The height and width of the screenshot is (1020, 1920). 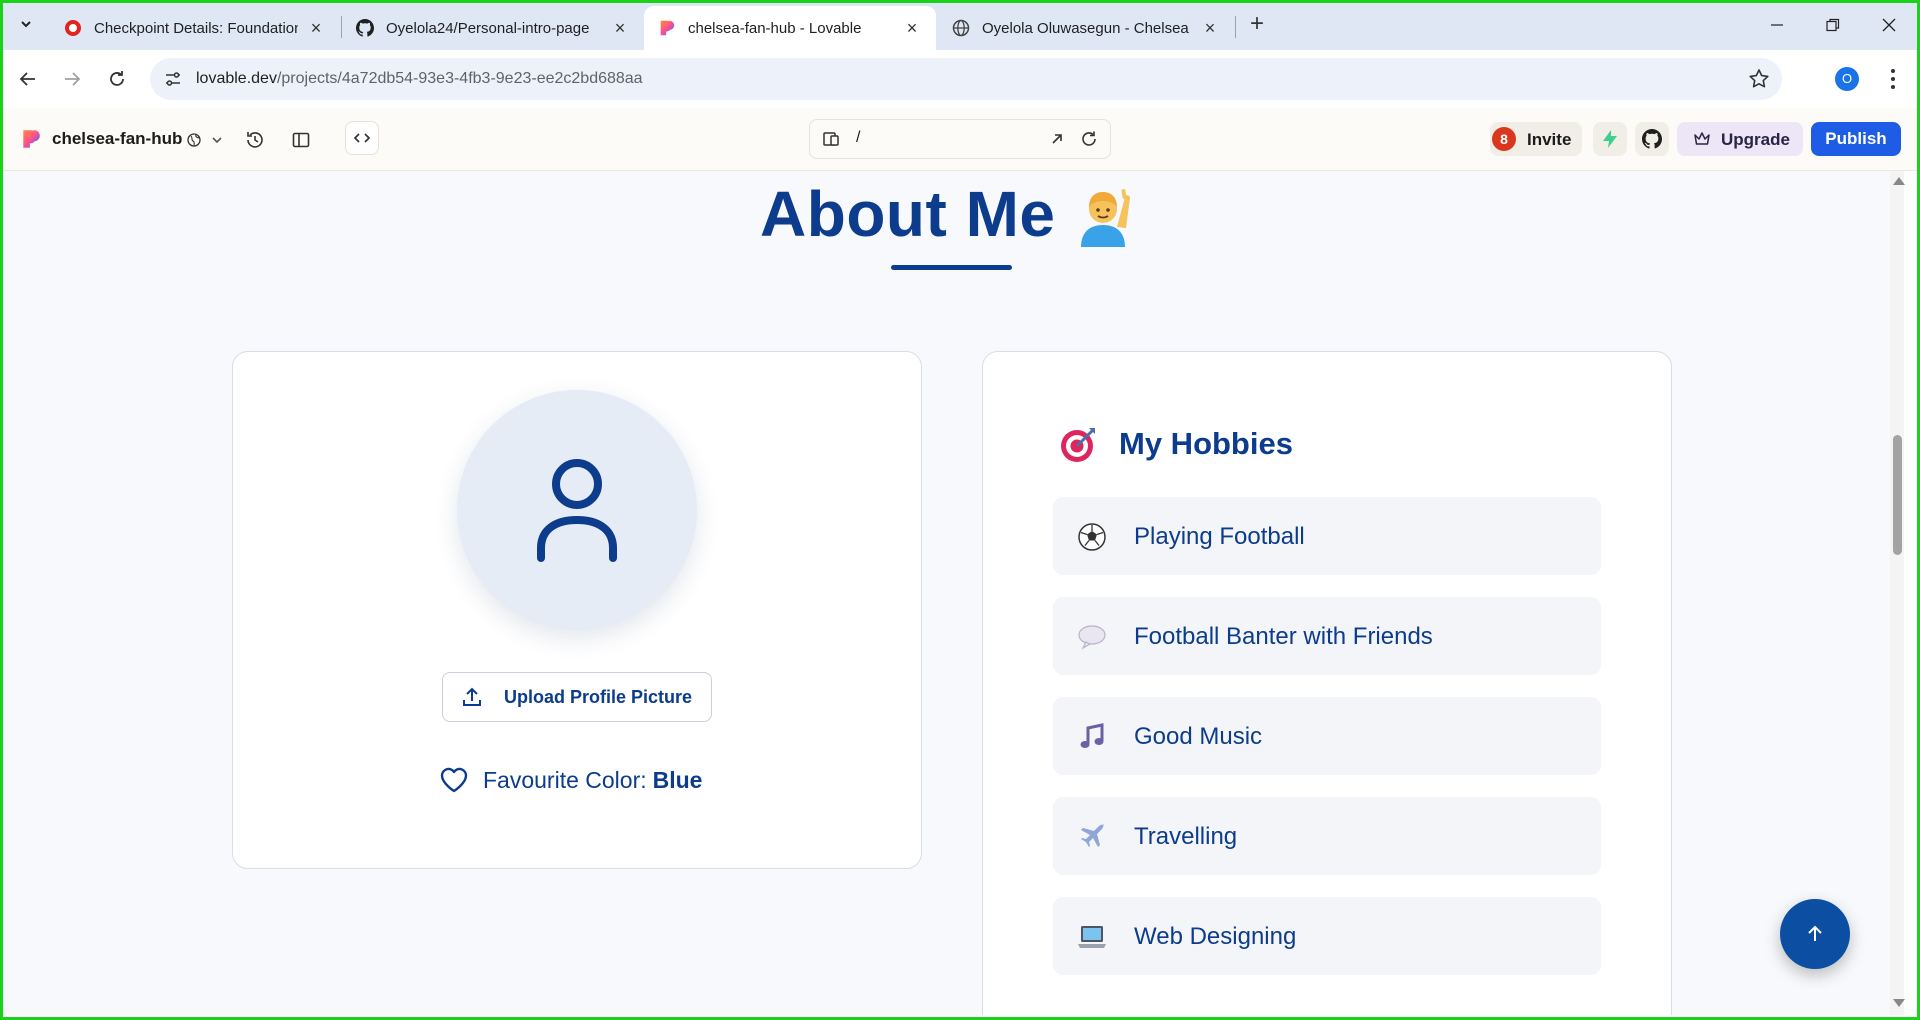 I want to click on minimize-button, so click(x=1777, y=25).